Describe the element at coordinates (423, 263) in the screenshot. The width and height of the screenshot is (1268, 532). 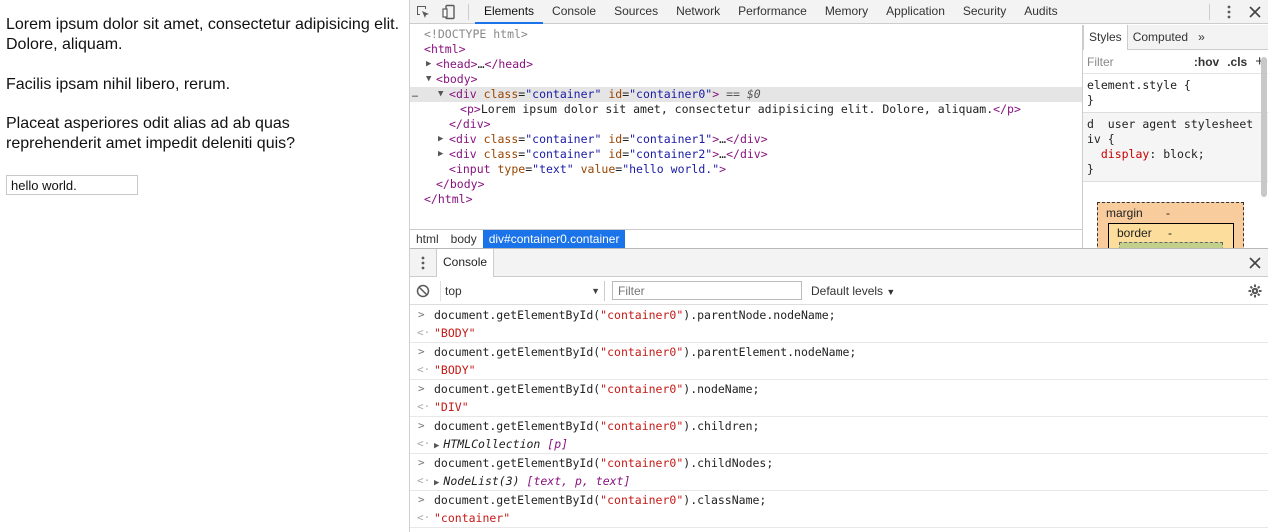
I see `drawer-menu-icon` at that location.